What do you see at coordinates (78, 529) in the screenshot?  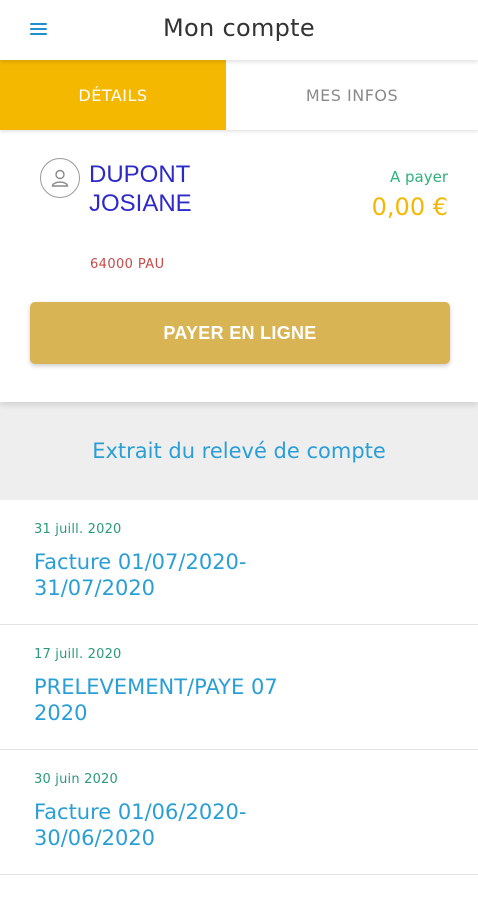 I see `entry-date: 31 juill. 2020` at bounding box center [78, 529].